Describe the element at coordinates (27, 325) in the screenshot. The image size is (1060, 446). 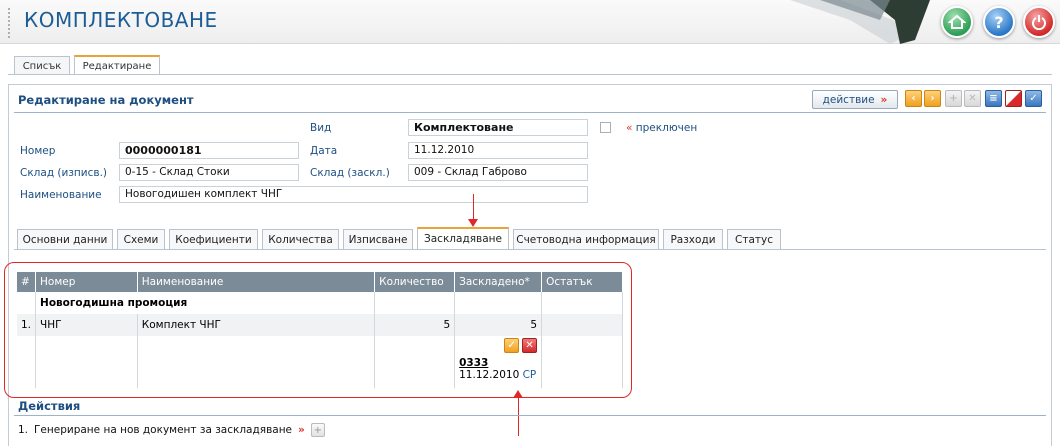
I see `row-index: 1.` at that location.